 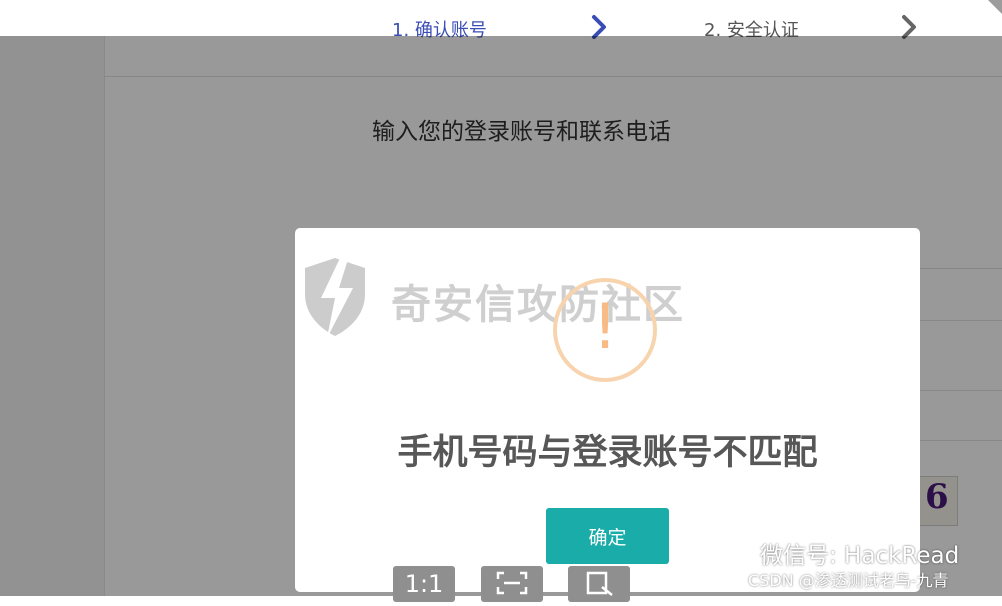 I want to click on actual-size-button: 1:1, so click(x=424, y=584).